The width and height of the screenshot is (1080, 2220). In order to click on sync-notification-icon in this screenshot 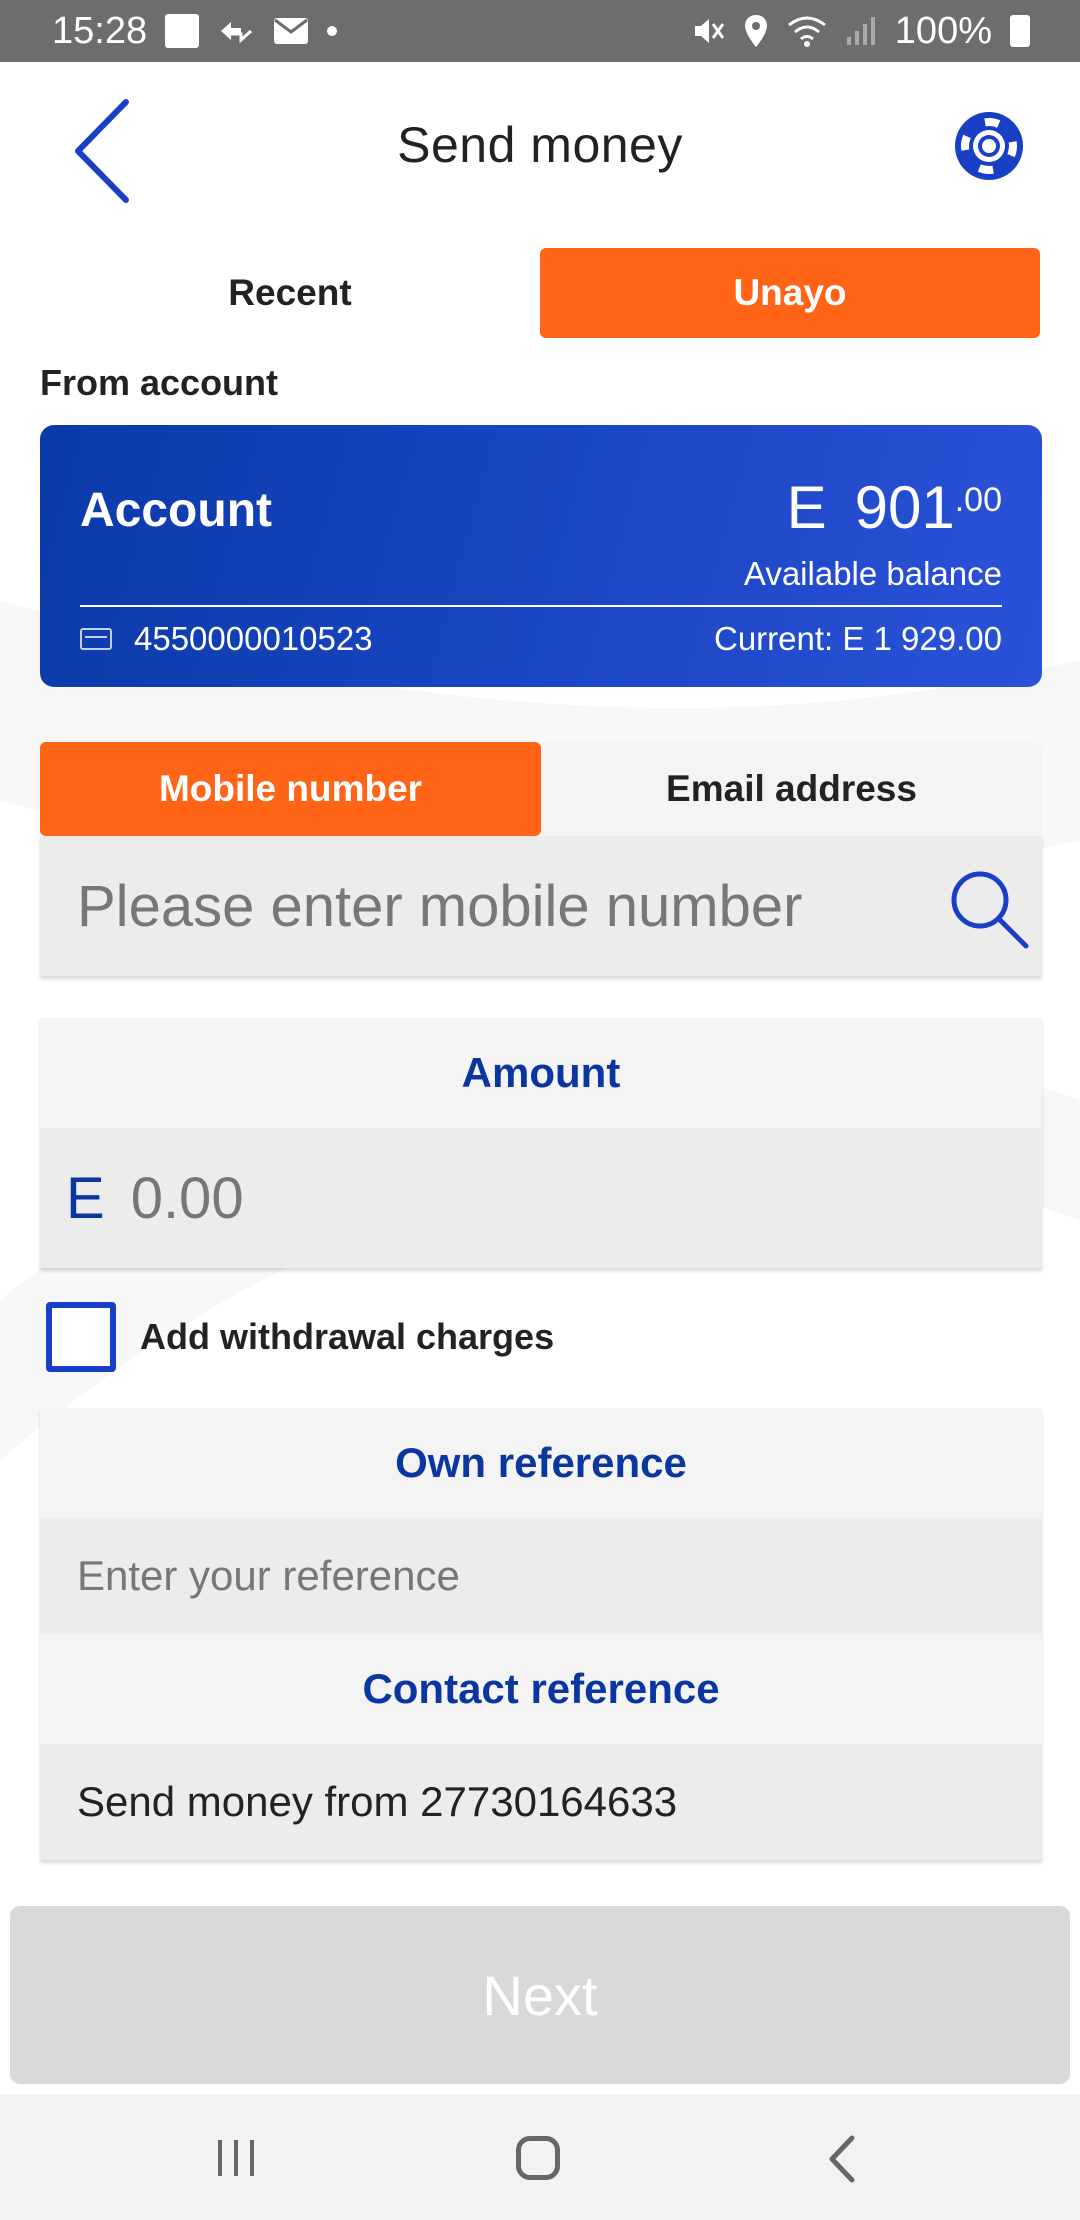, I will do `click(236, 31)`.